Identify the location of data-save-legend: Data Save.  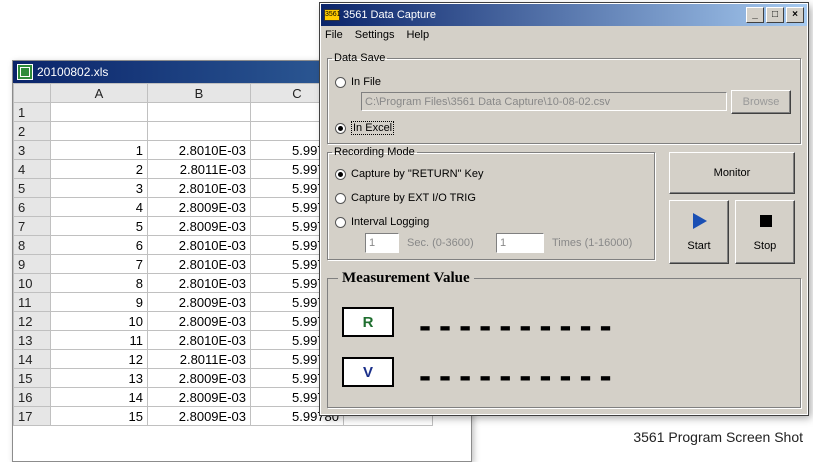
(360, 58).